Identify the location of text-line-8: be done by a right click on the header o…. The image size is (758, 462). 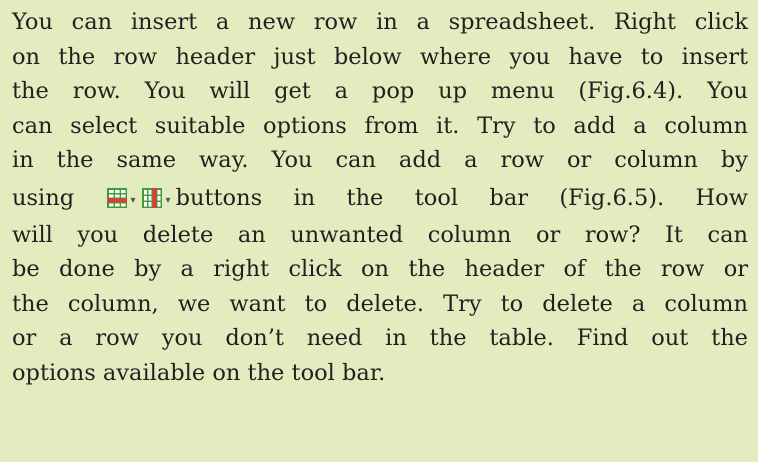
(380, 269).